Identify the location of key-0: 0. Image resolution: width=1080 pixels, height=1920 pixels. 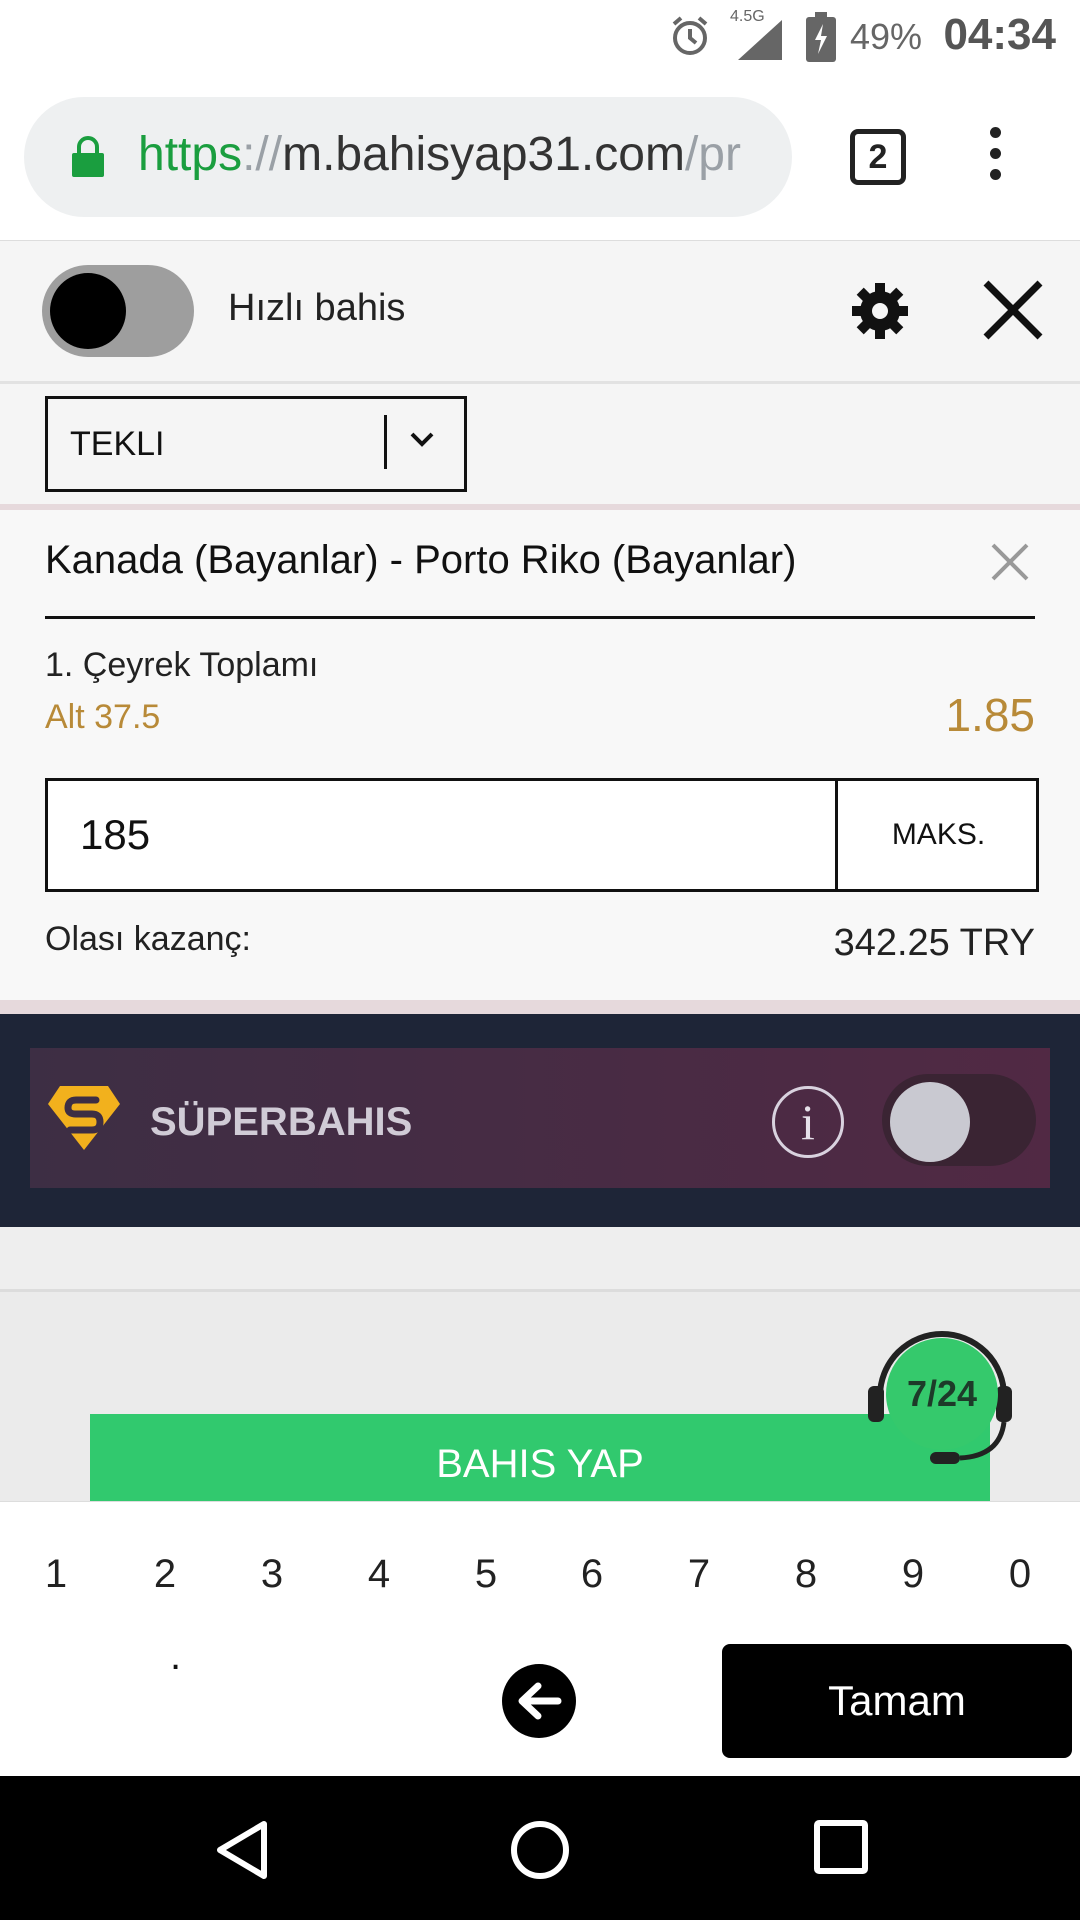
(1020, 1574).